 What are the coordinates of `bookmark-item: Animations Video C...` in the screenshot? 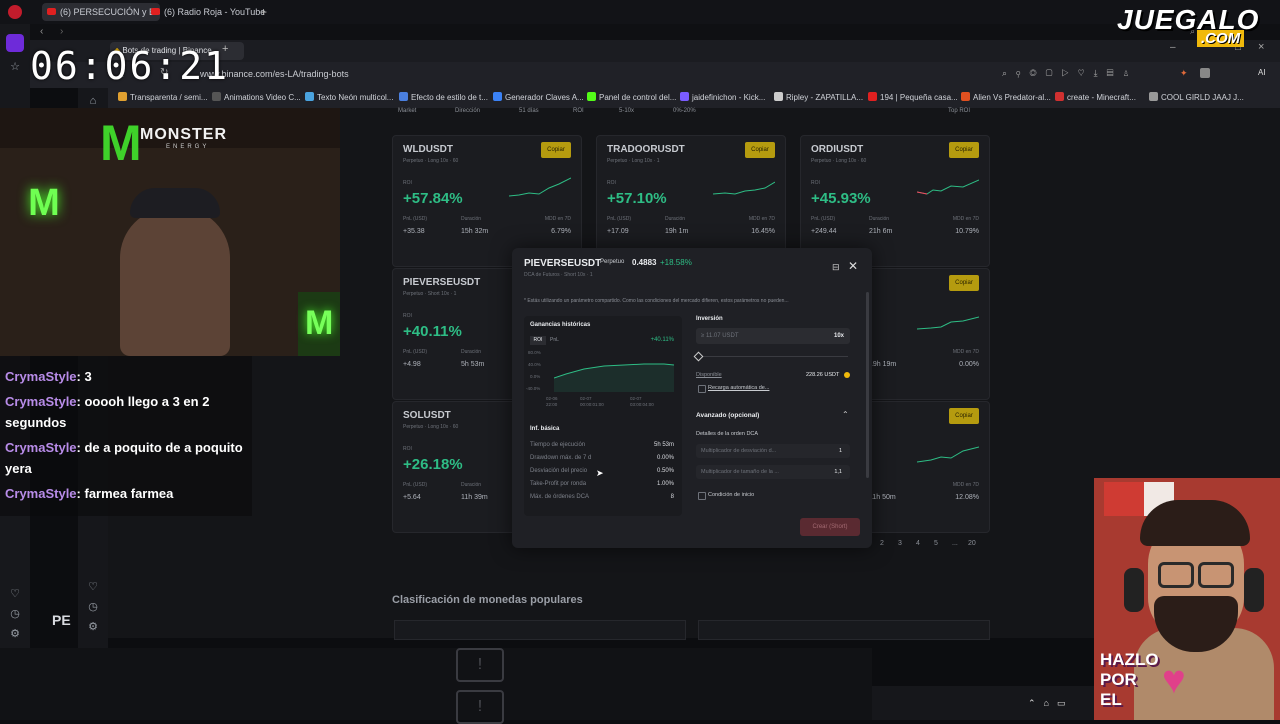 It's located at (256, 98).